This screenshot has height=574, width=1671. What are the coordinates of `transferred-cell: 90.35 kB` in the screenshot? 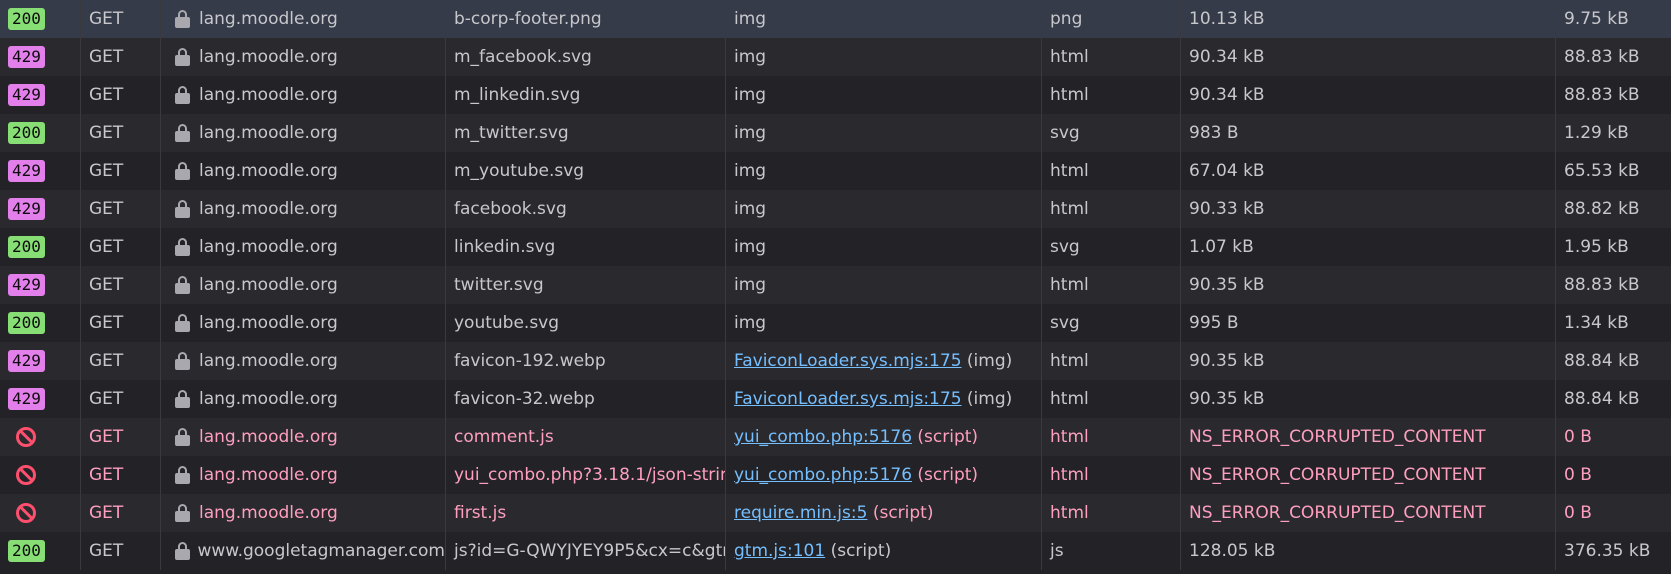 It's located at (1368, 399).